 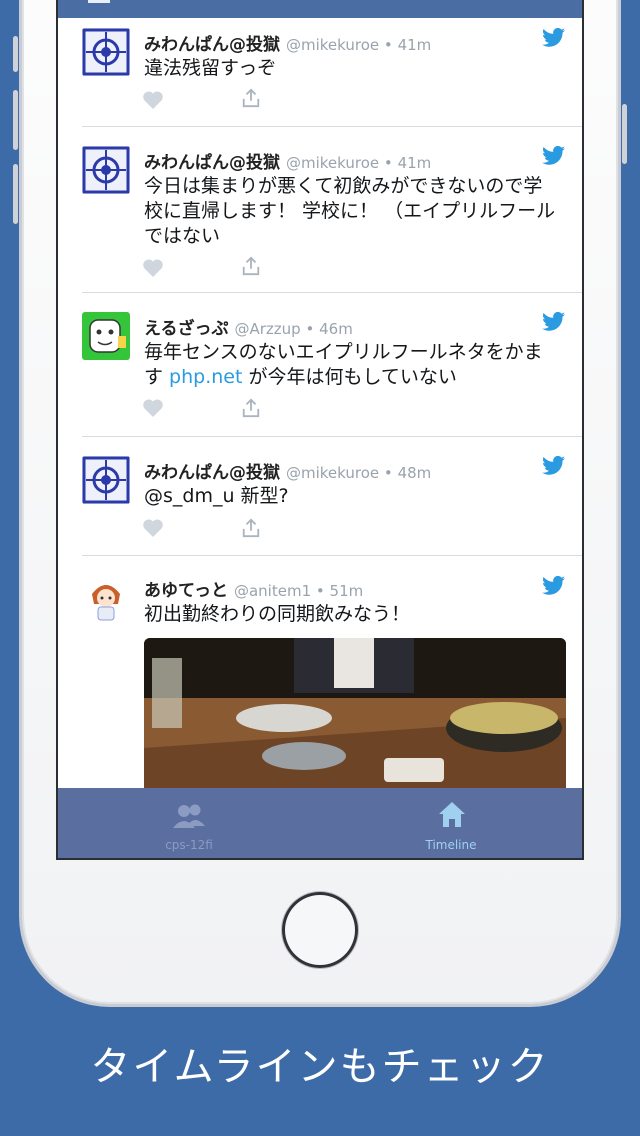 I want to click on tweet-text: 違法残留すっぞ, so click(x=210, y=68).